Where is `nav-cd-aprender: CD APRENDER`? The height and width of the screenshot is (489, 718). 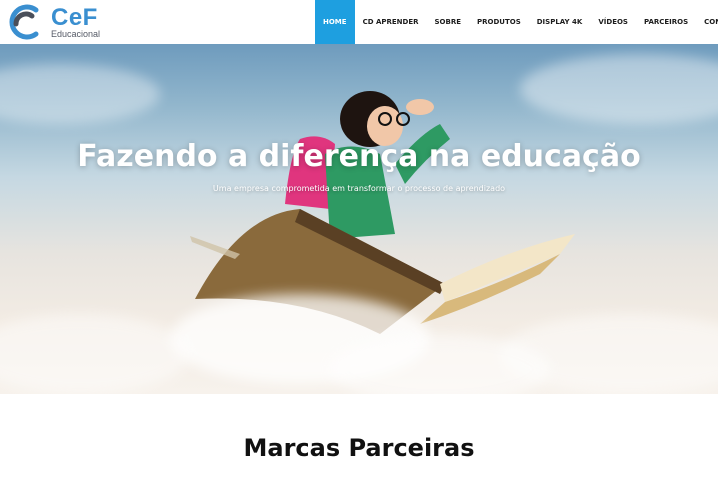 nav-cd-aprender: CD APRENDER is located at coordinates (391, 22).